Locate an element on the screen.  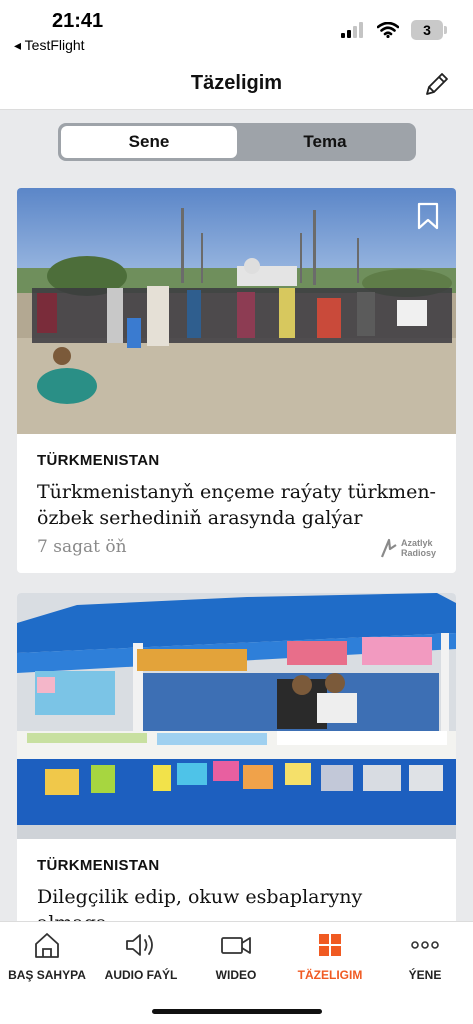
home-indicator is located at coordinates (237, 1011).